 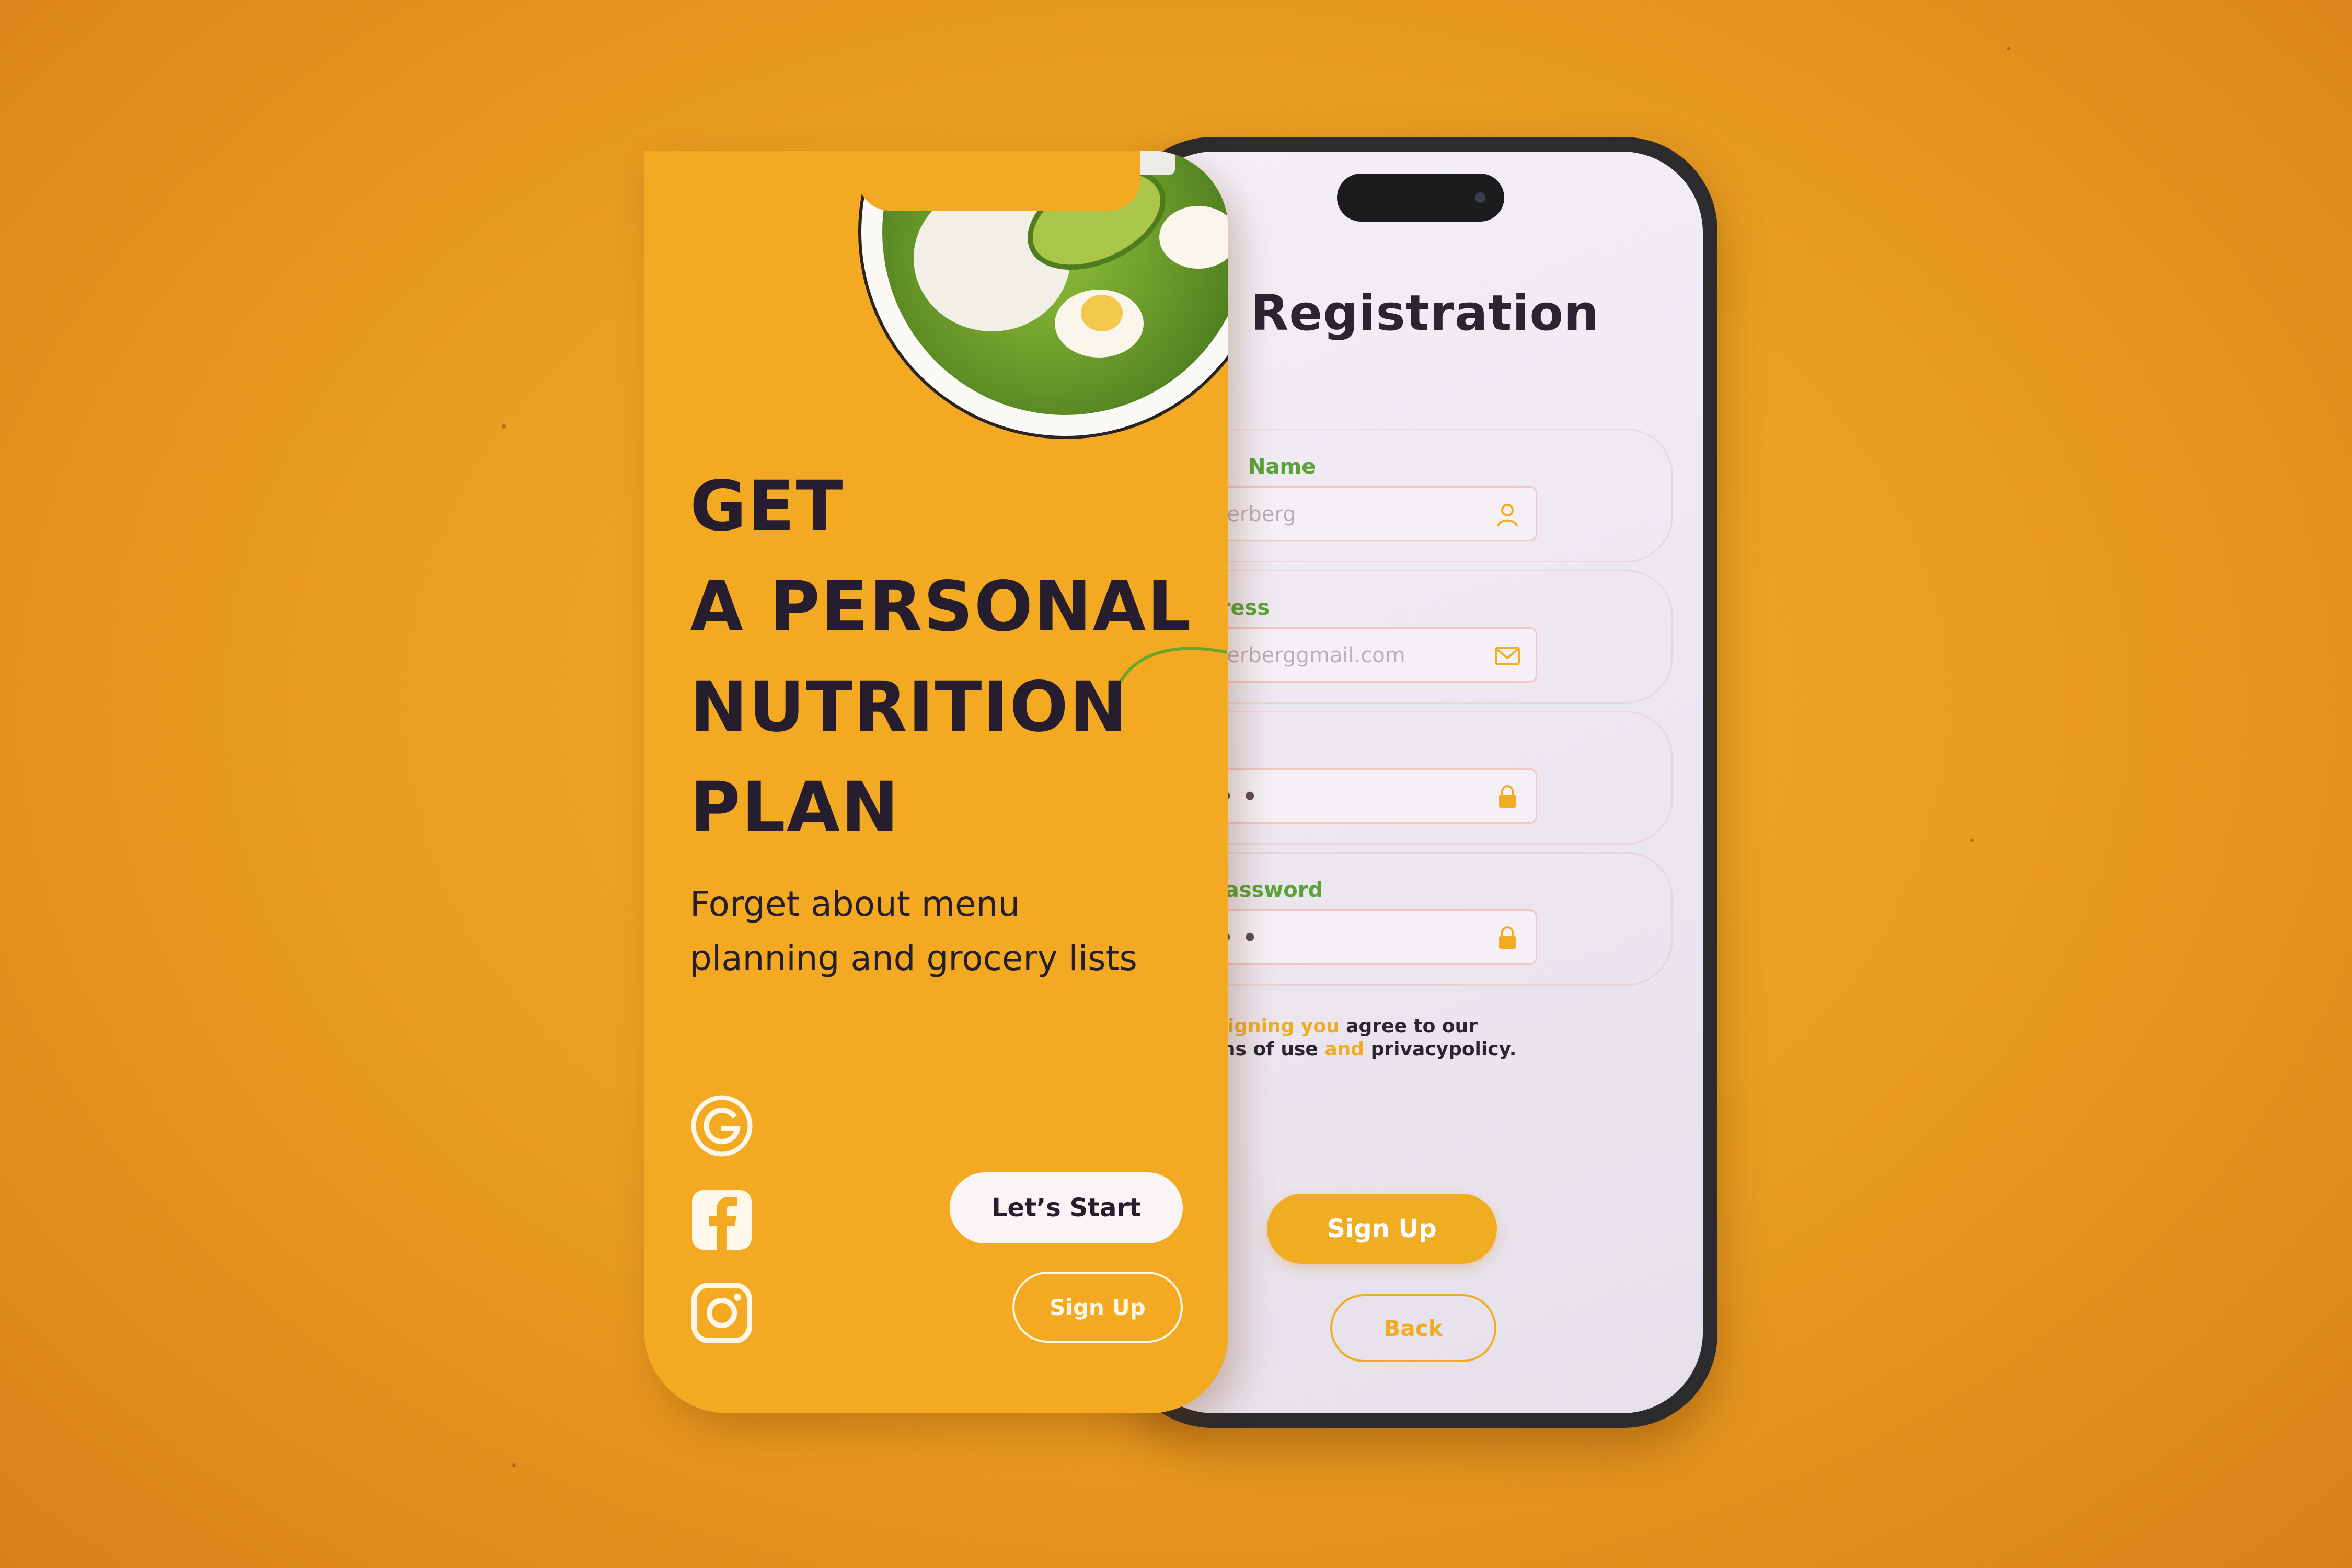 I want to click on hero-title-line: GET, so click(x=767, y=506).